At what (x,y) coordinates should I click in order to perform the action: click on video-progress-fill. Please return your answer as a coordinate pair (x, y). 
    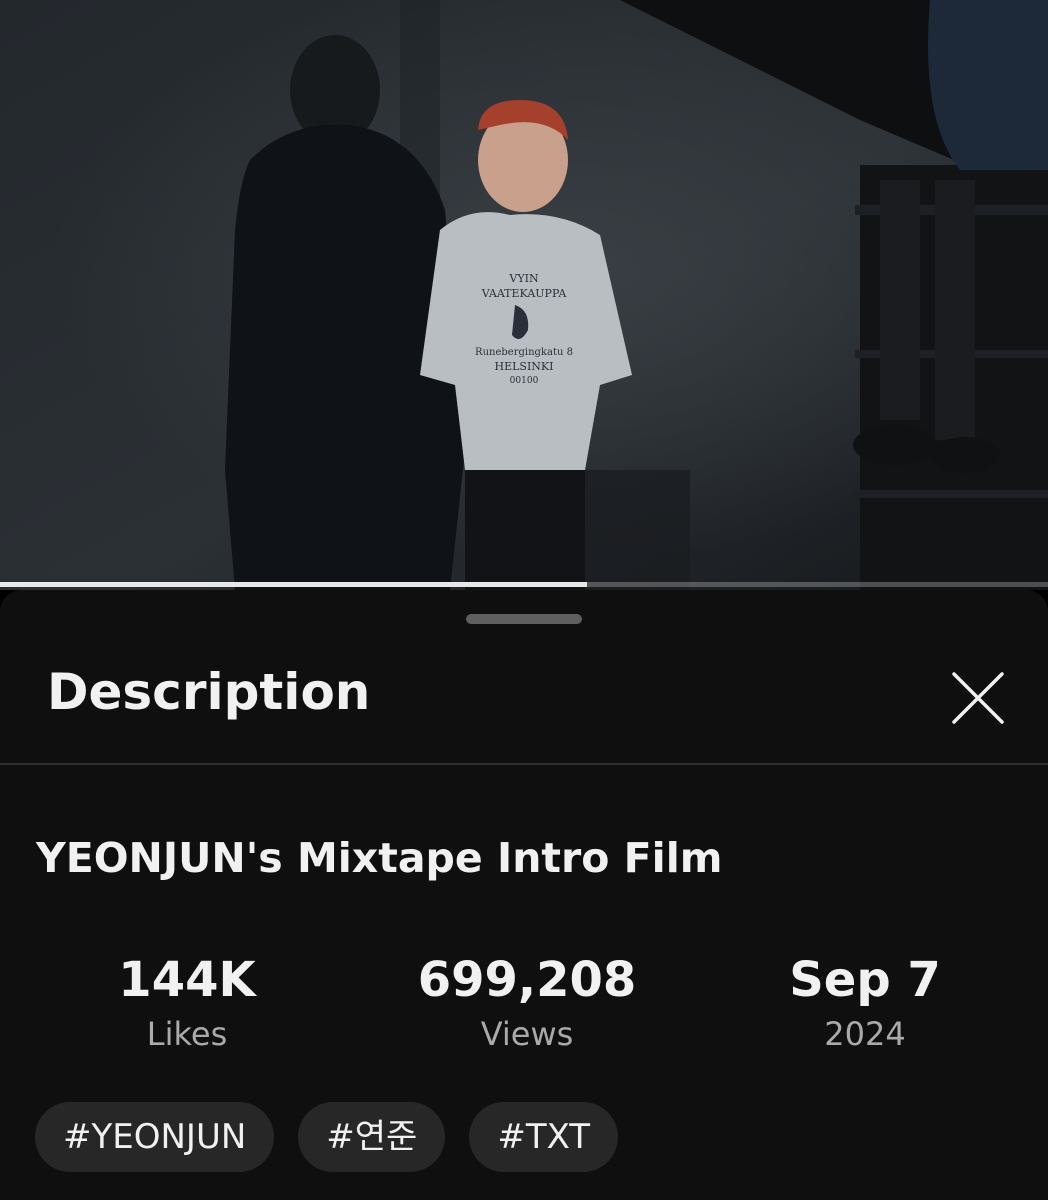
    Looking at the image, I should click on (293, 584).